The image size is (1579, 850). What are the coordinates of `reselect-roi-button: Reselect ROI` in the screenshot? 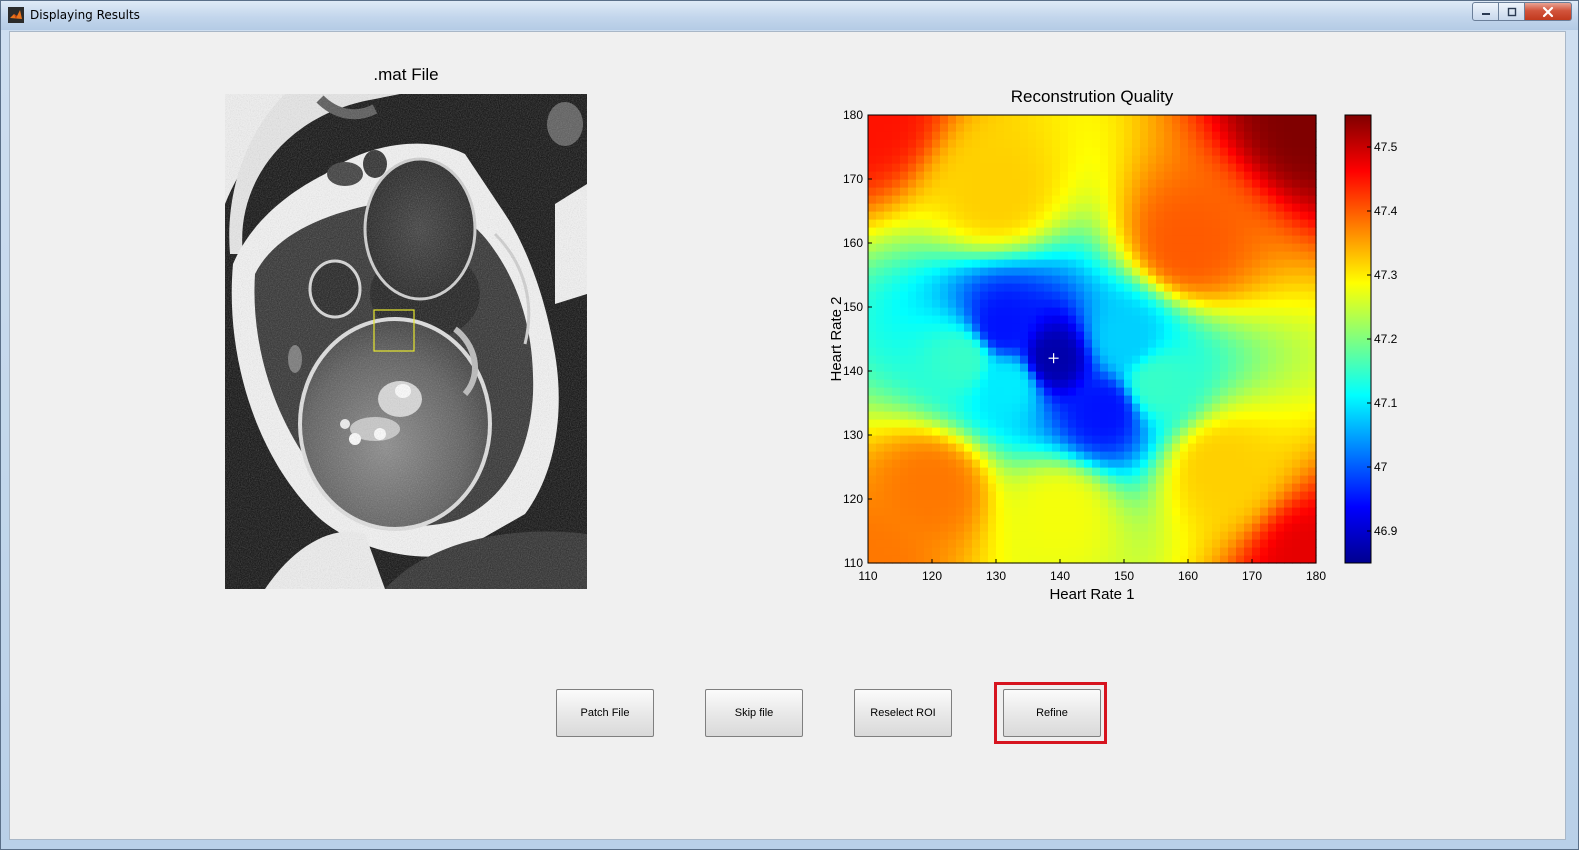 It's located at (903, 713).